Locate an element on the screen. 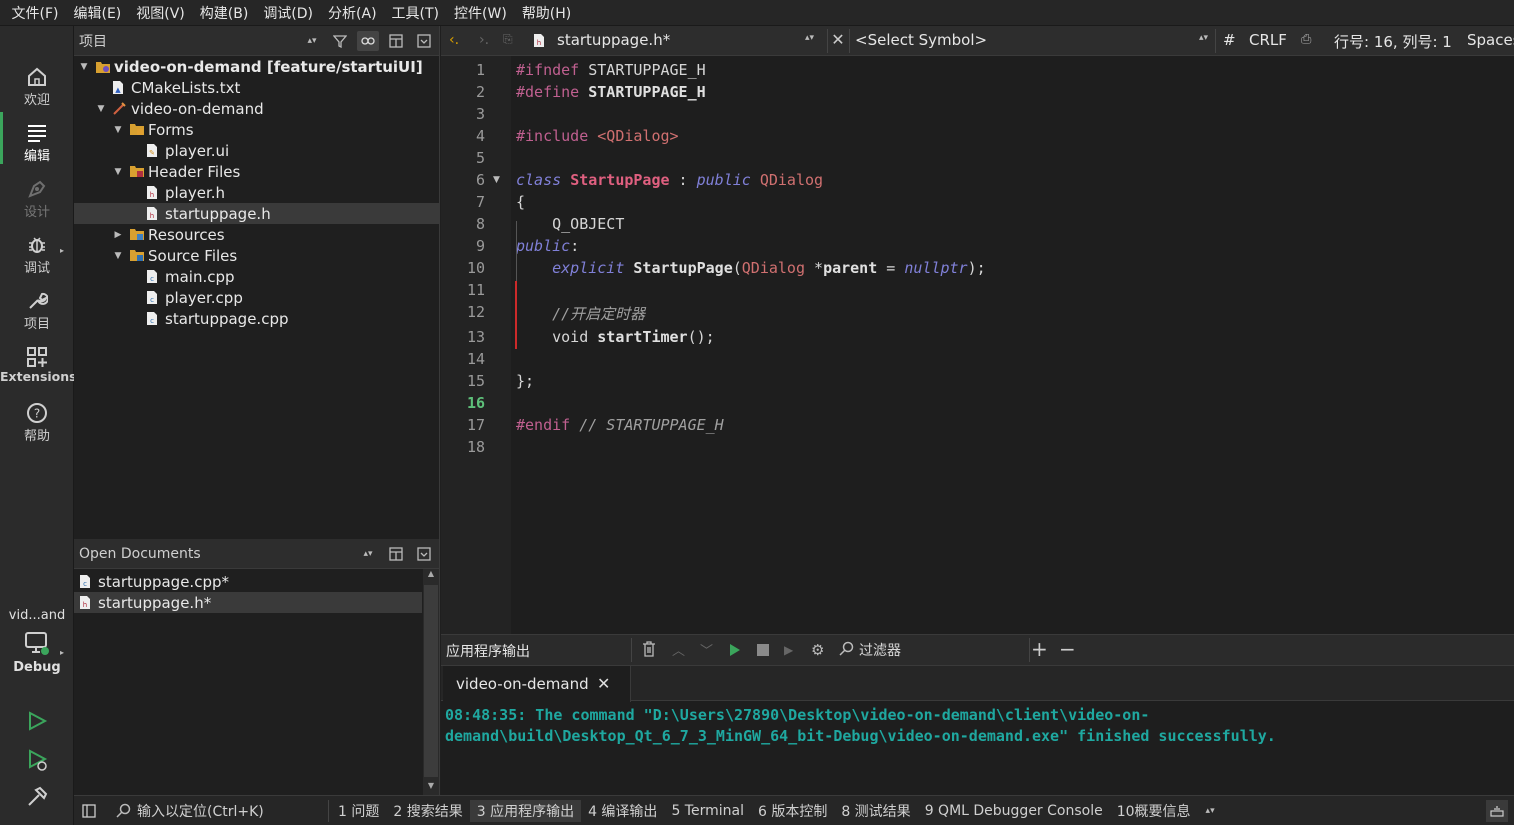  open-document-item: c startuppage.cpp* is located at coordinates (248, 581).